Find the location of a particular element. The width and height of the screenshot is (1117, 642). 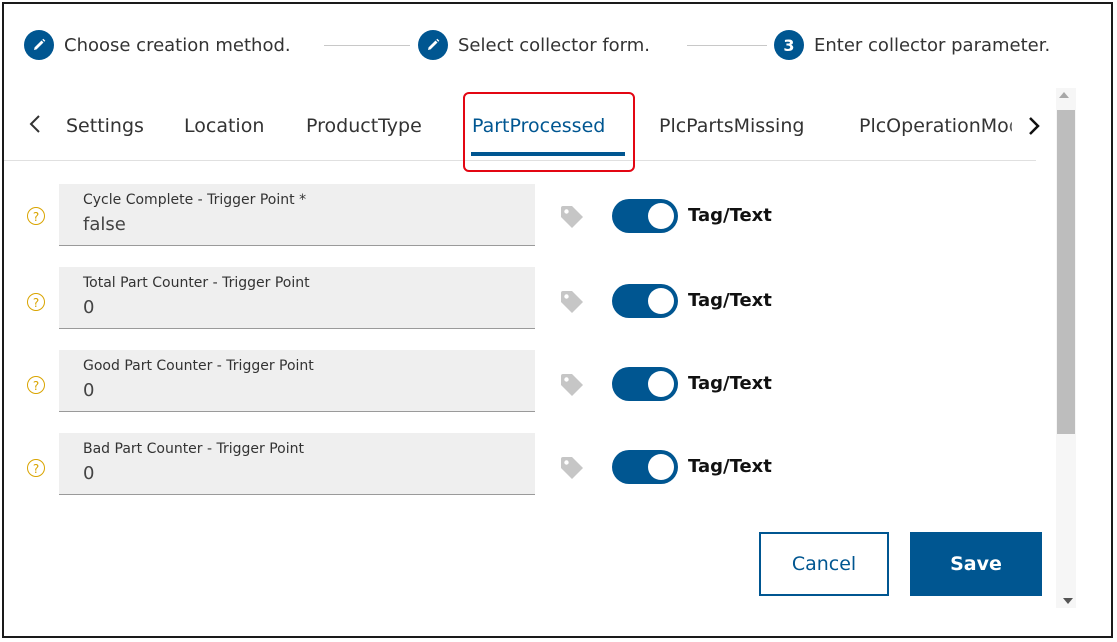

save-button: Save is located at coordinates (976, 564).